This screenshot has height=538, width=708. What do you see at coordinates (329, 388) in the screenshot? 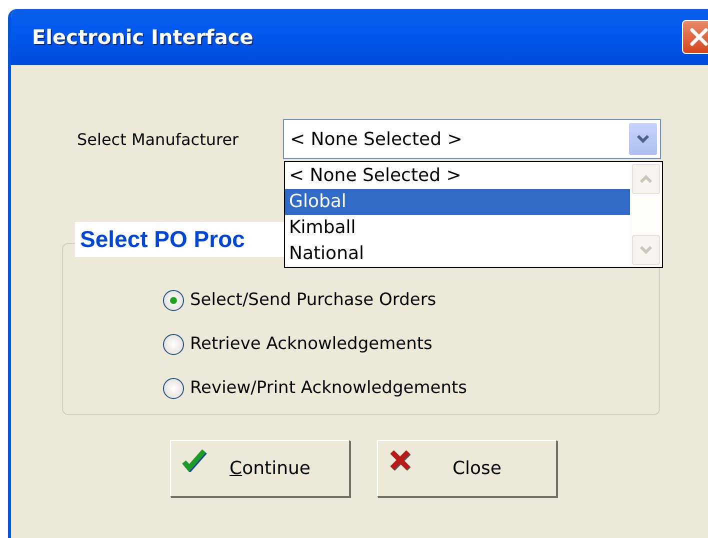
I see `radio-label: Review/Print Acknowledgements` at bounding box center [329, 388].